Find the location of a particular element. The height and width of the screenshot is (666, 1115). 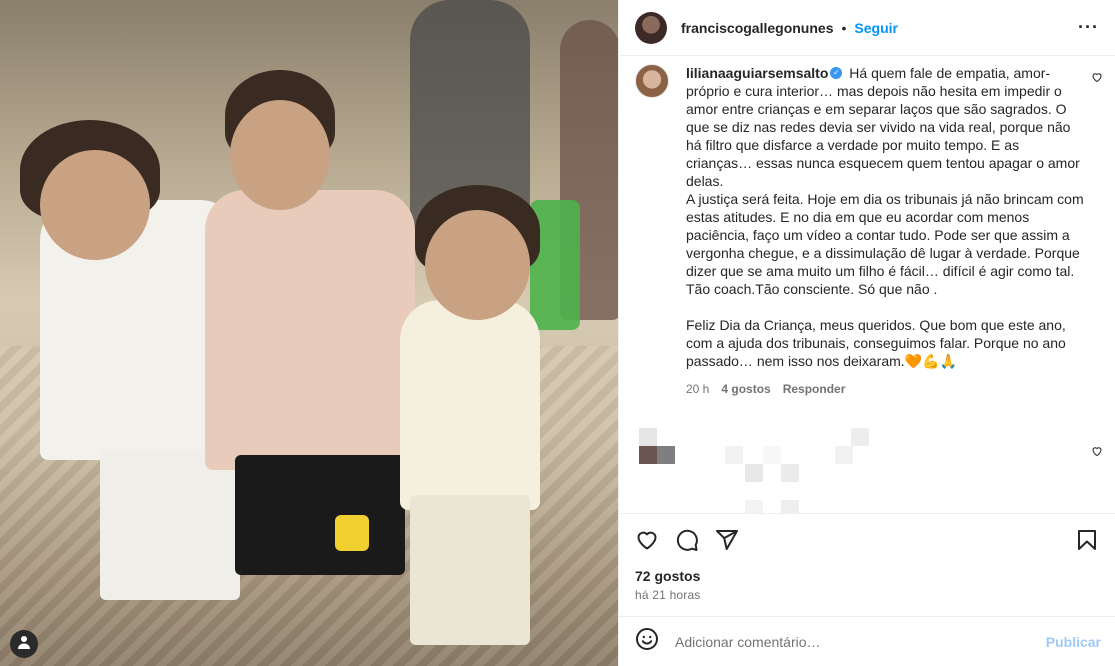

post-header: franciscogallegonunes • Seguir ··· is located at coordinates (867, 28).